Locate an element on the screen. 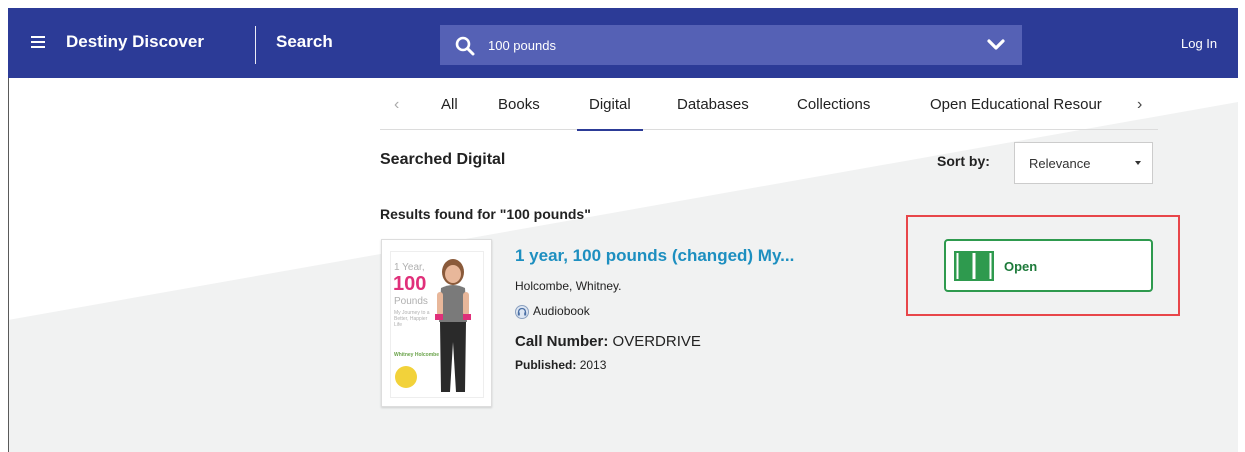 The height and width of the screenshot is (452, 1245). item-format-label: Audiobook is located at coordinates (561, 311).